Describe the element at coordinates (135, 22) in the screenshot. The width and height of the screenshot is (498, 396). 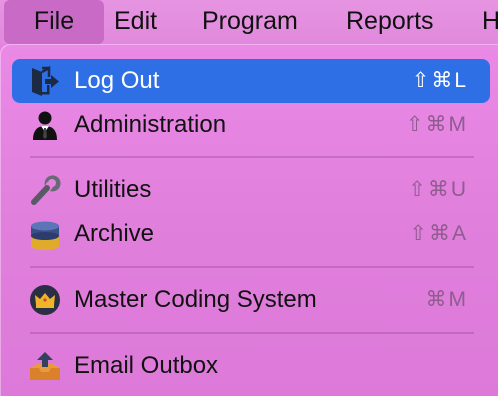
I see `menu-edit: Edit` at that location.